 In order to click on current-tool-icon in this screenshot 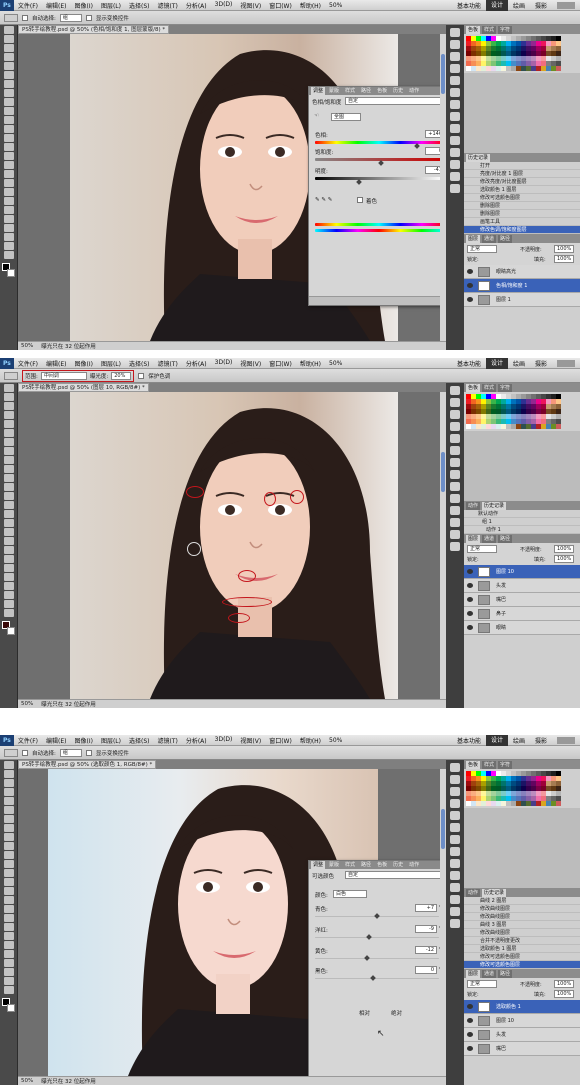, I will do `click(11, 375)`.